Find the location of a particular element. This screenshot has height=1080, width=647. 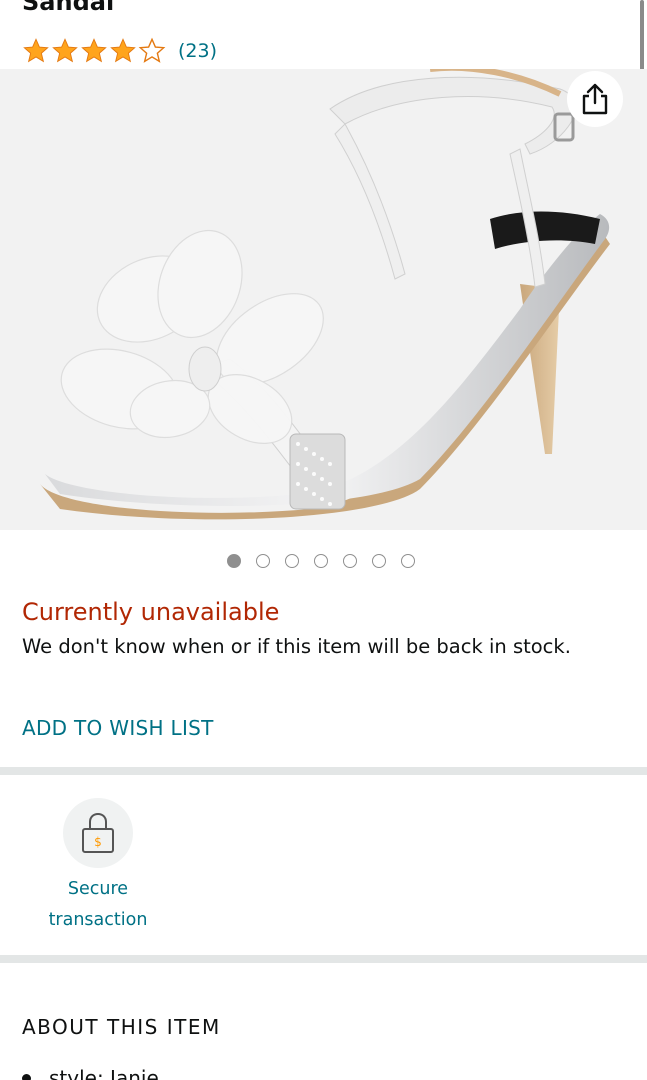

image-carousel-dots is located at coordinates (321, 561).